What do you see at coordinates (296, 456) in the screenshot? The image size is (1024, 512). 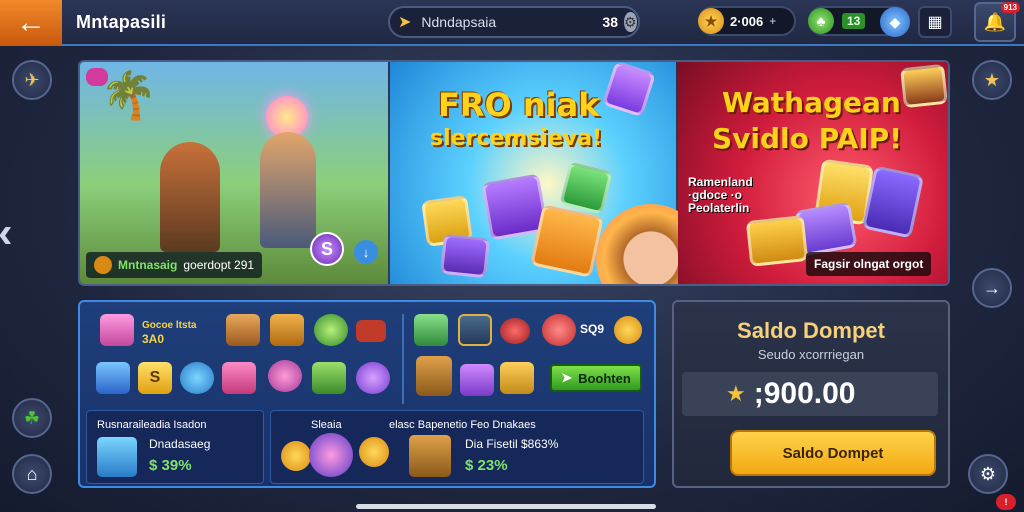 I see `coin-stack-icon` at bounding box center [296, 456].